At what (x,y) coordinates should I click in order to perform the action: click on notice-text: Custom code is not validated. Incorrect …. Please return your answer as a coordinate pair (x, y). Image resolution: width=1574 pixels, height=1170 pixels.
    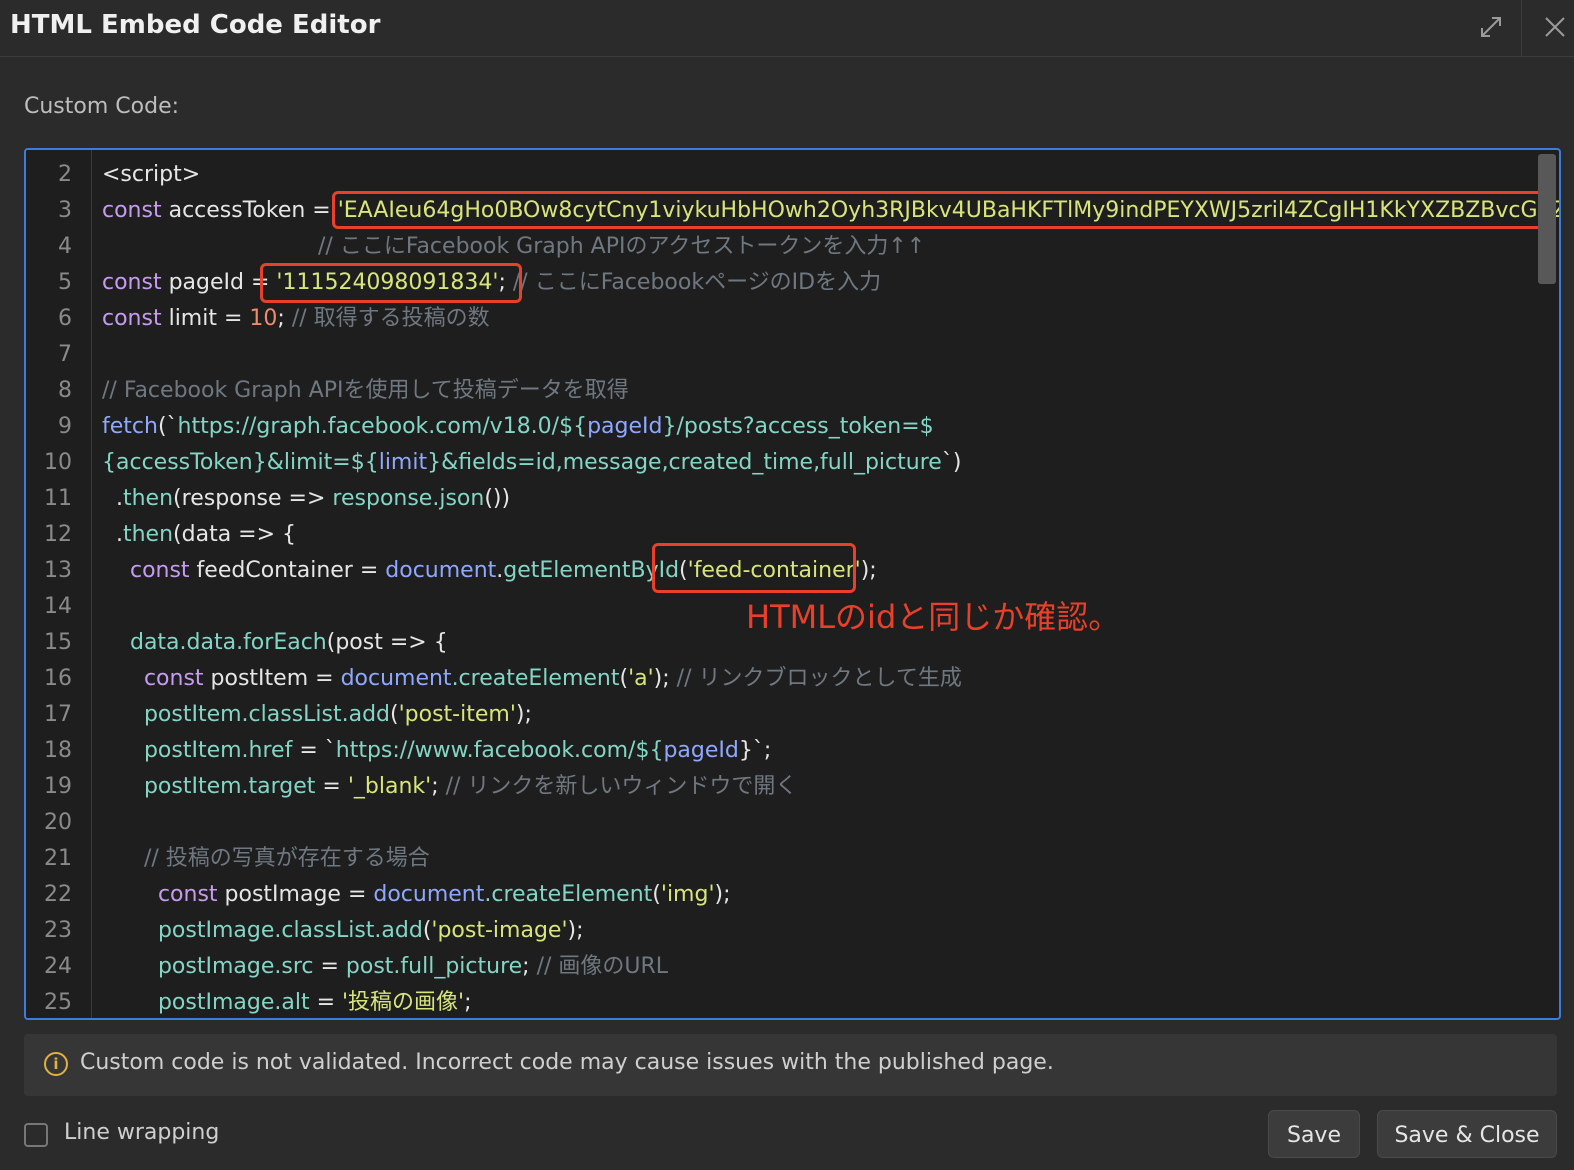
    Looking at the image, I should click on (567, 1062).